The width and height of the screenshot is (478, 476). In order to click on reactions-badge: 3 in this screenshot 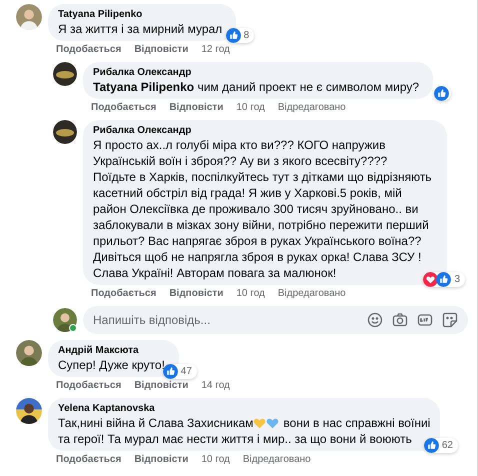, I will do `click(444, 279)`.